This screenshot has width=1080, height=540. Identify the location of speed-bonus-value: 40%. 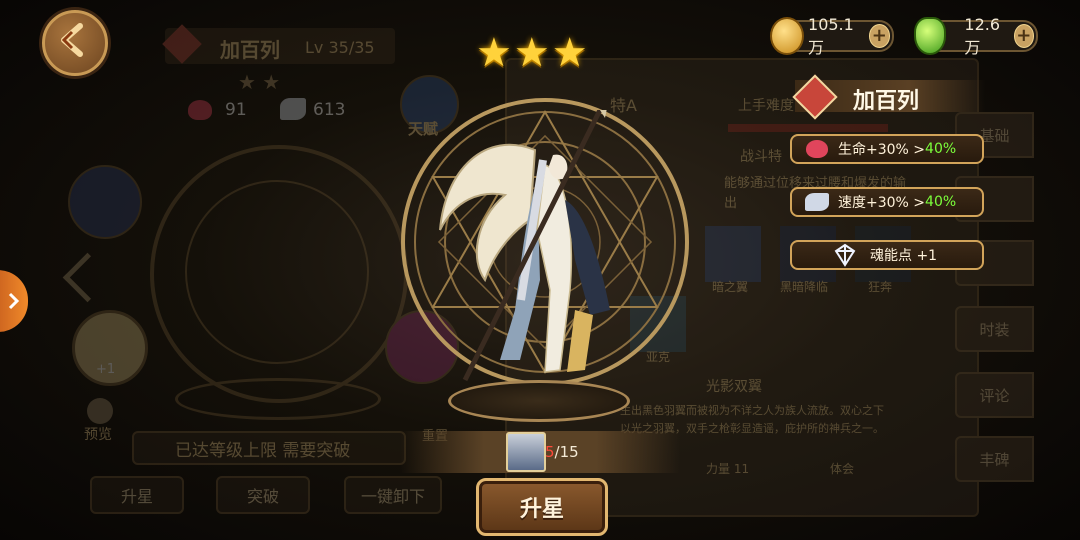
(941, 202).